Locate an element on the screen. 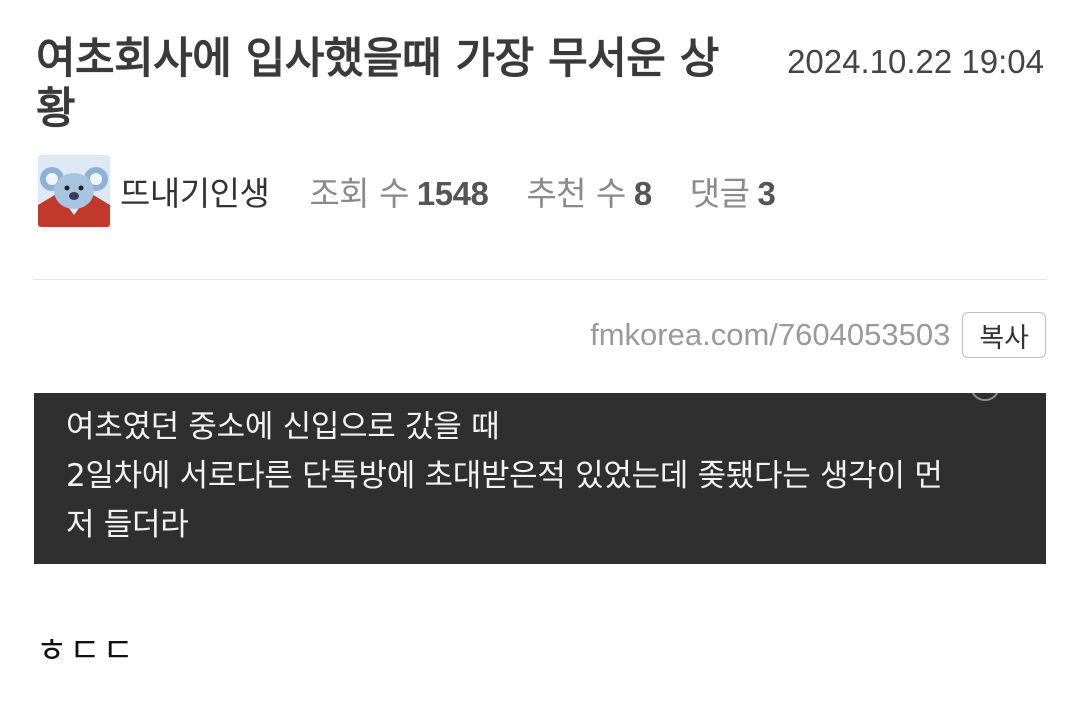 The width and height of the screenshot is (1080, 717). recommend-count-label: 추천 수 is located at coordinates (576, 193).